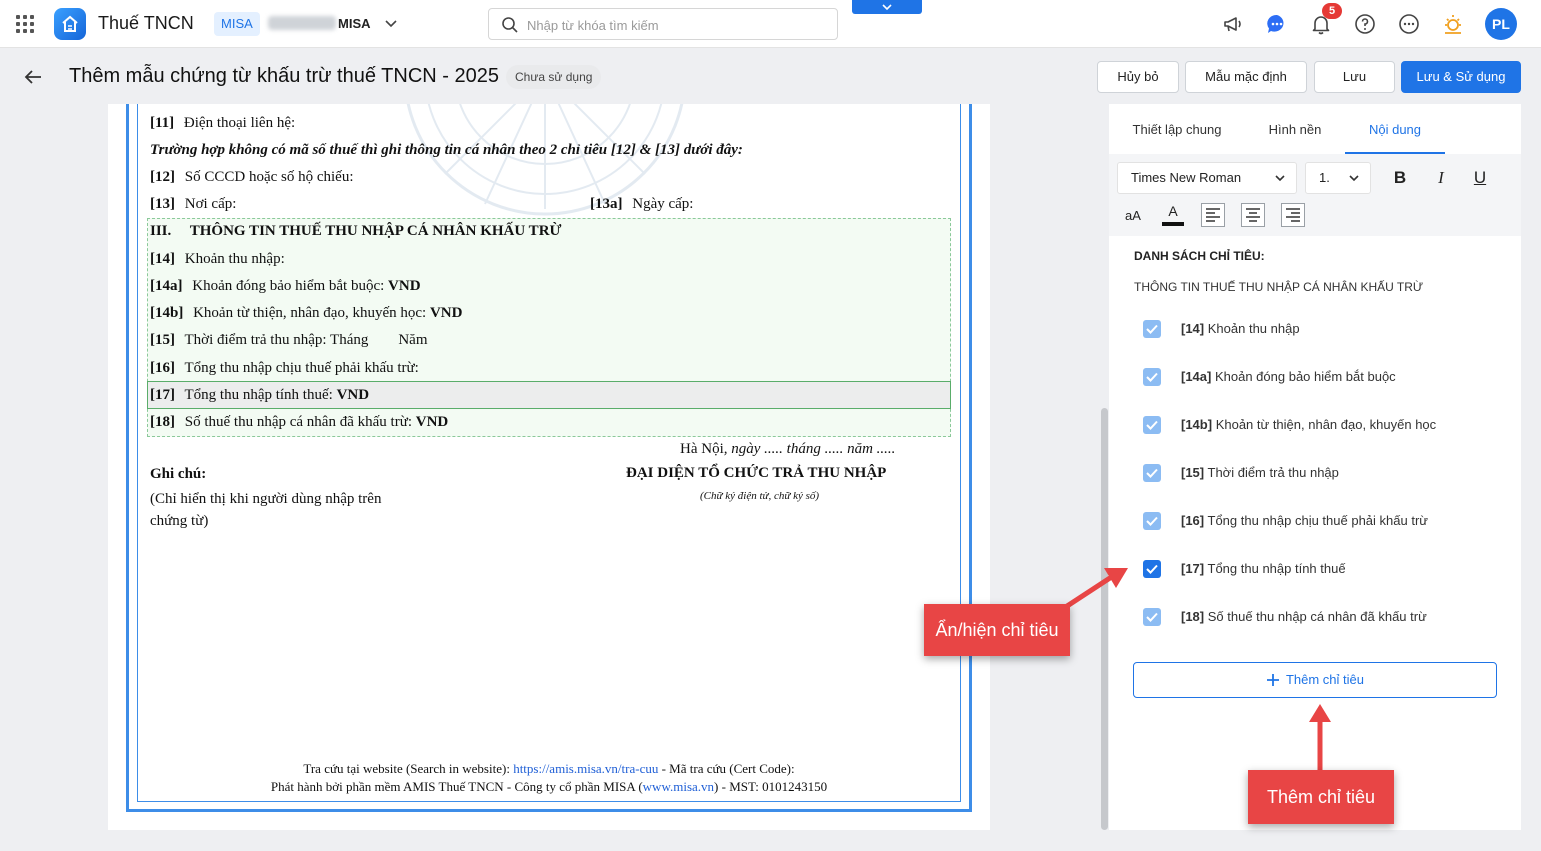 The image size is (1541, 851). What do you see at coordinates (70, 24) in the screenshot?
I see `app-logo` at bounding box center [70, 24].